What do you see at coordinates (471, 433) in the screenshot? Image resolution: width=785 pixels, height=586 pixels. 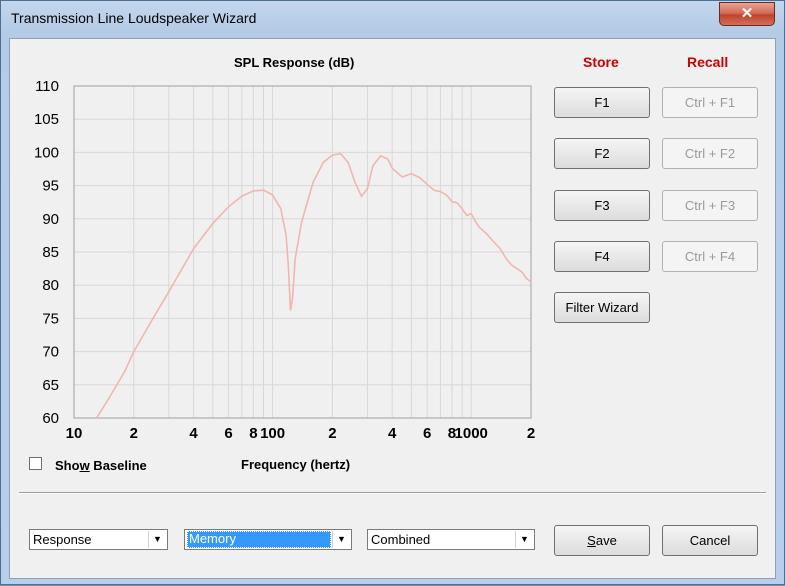 I see `x-tick-label: 1000` at bounding box center [471, 433].